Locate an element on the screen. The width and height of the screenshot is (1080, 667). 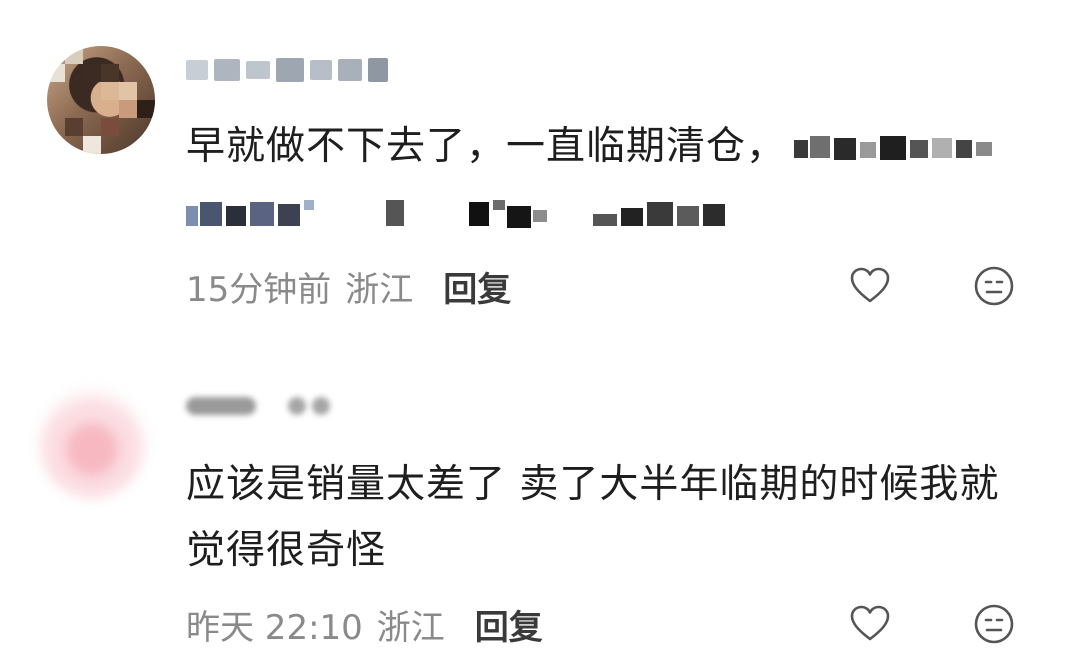
comment-line: 早就做不下去了，一直临期清仓， is located at coordinates (486, 146).